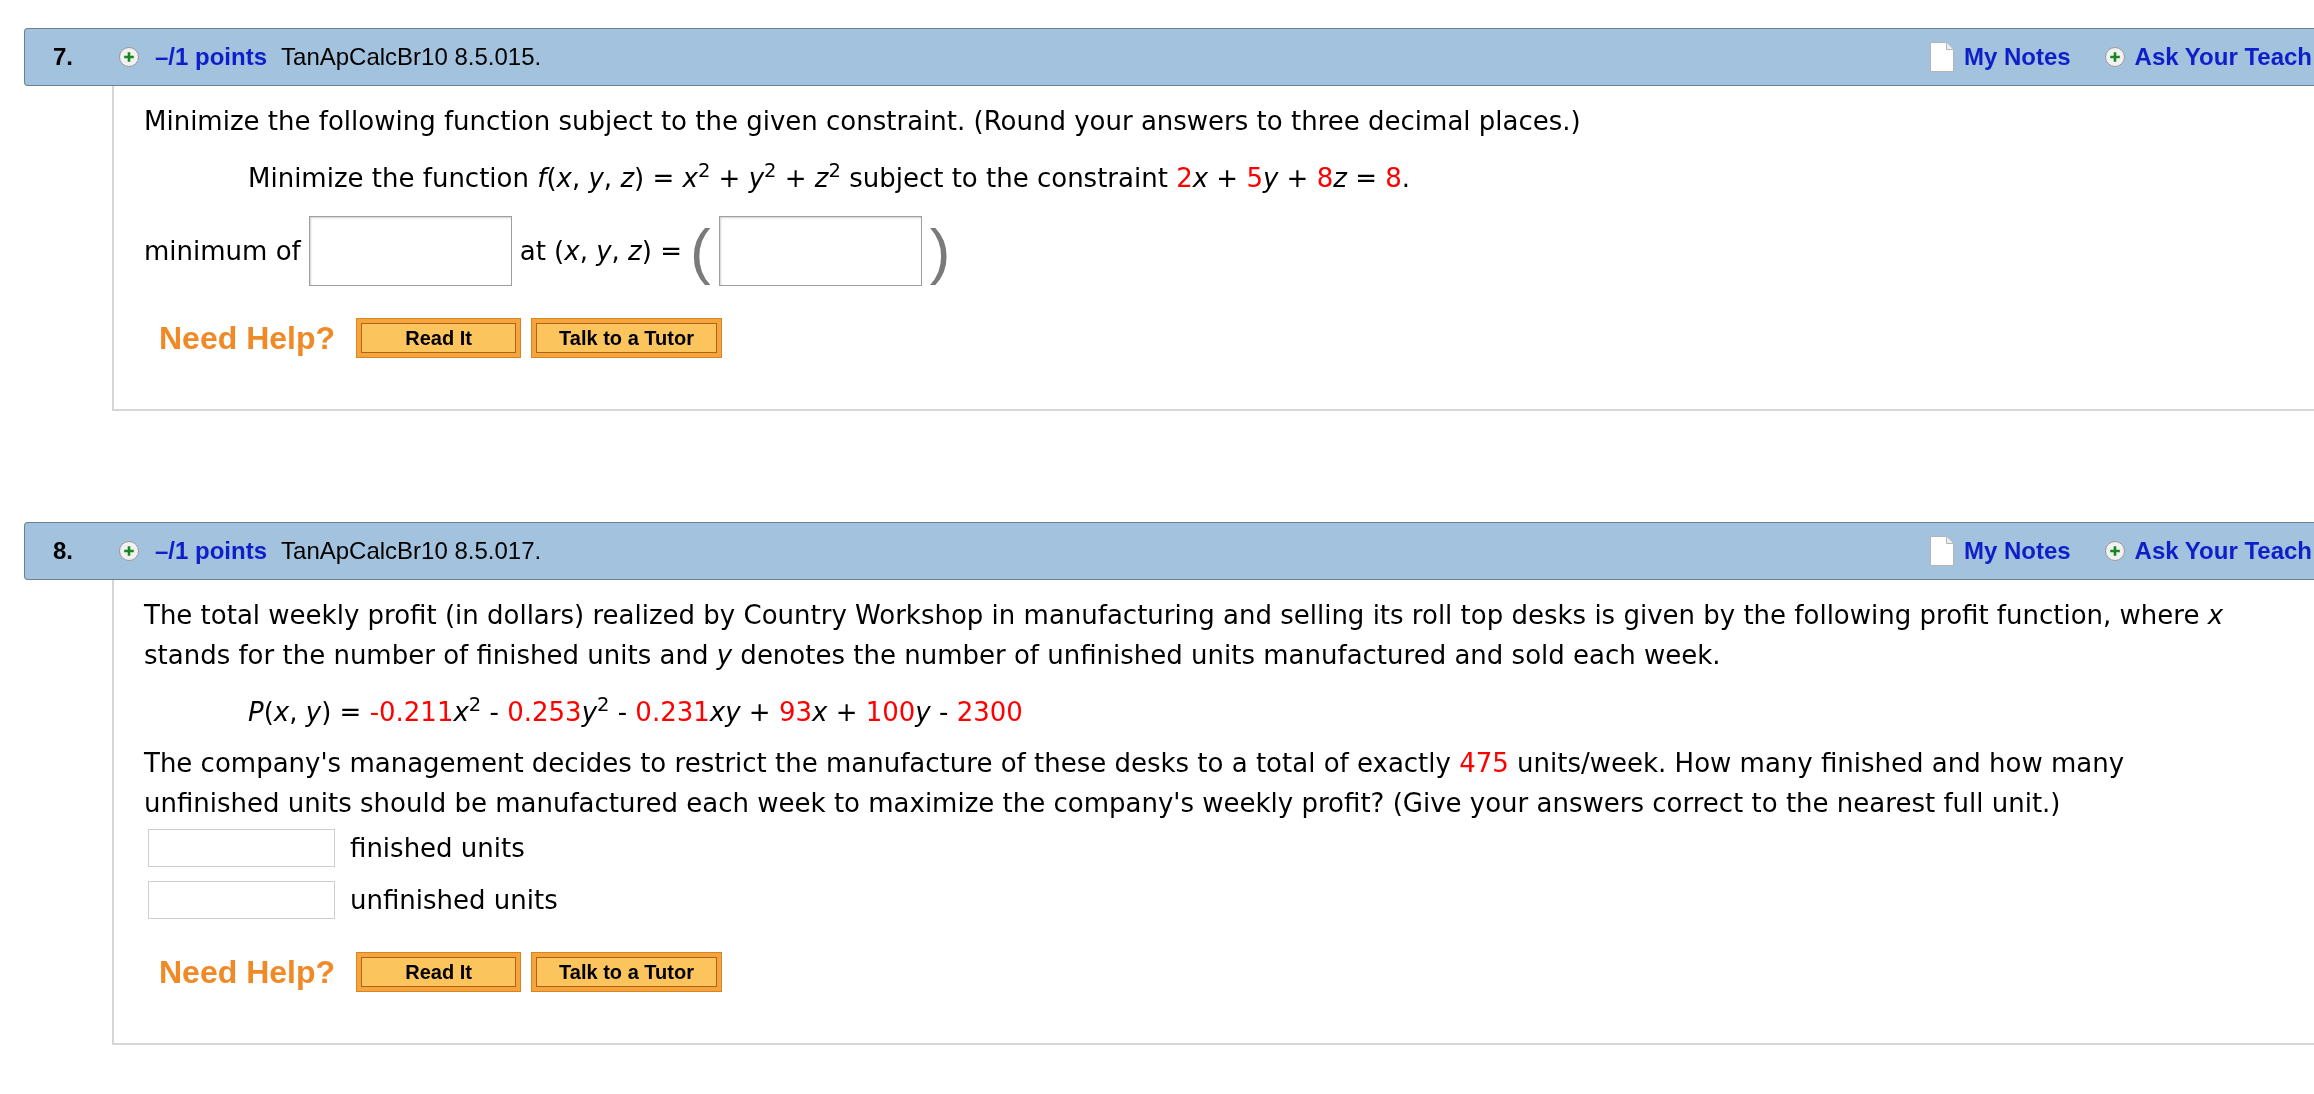 The width and height of the screenshot is (2314, 1094). What do you see at coordinates (222, 251) in the screenshot?
I see `answer-label: minimum of` at bounding box center [222, 251].